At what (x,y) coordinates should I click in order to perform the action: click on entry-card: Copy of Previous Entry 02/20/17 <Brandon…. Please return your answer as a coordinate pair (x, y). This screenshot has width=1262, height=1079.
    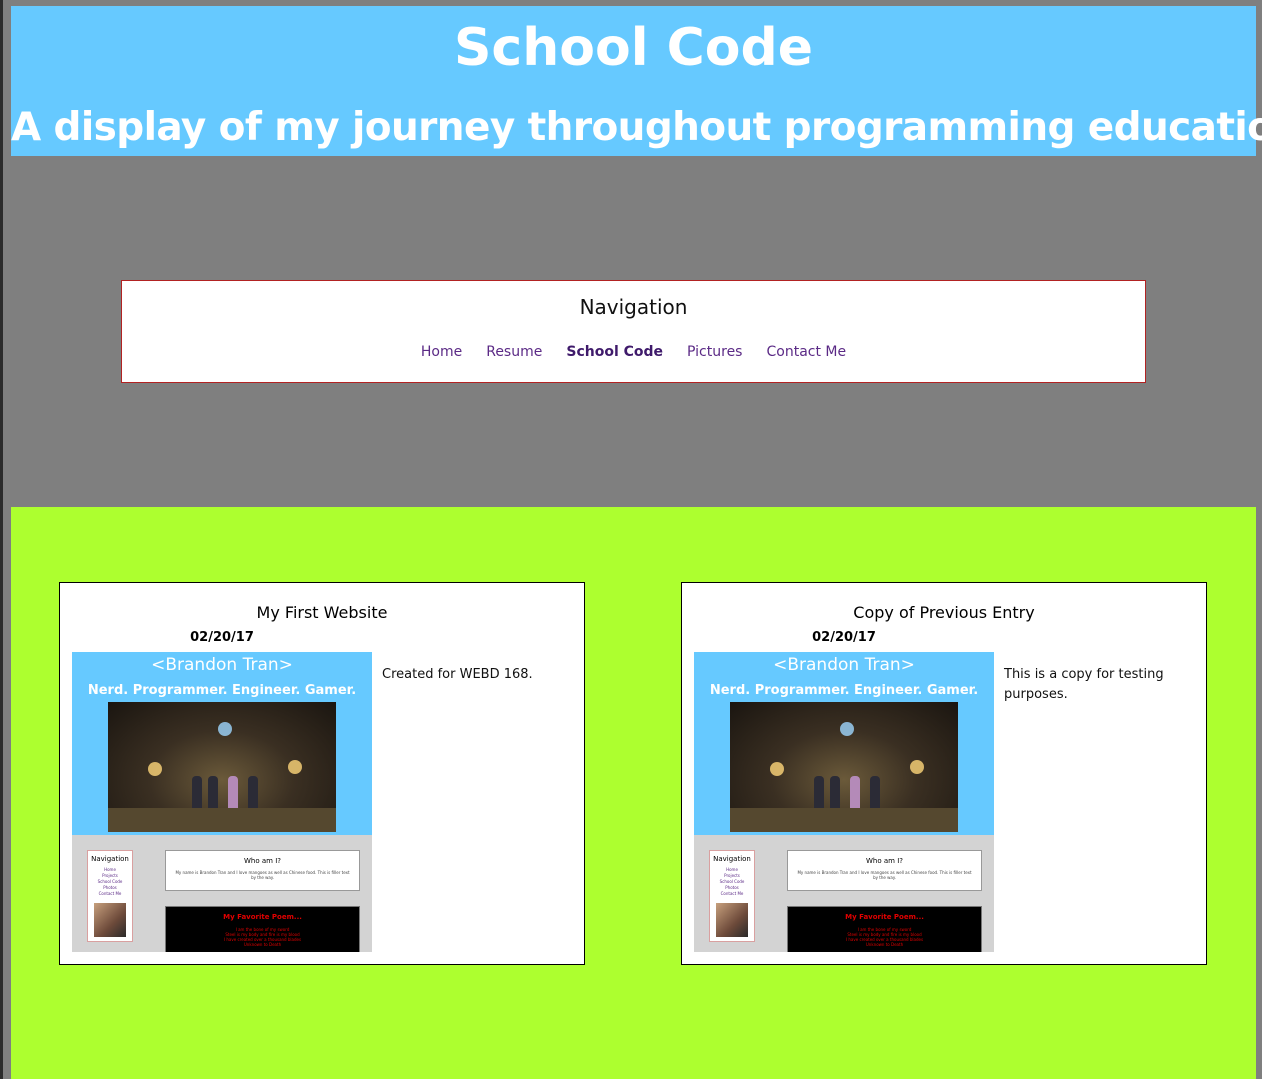
    Looking at the image, I should click on (944, 773).